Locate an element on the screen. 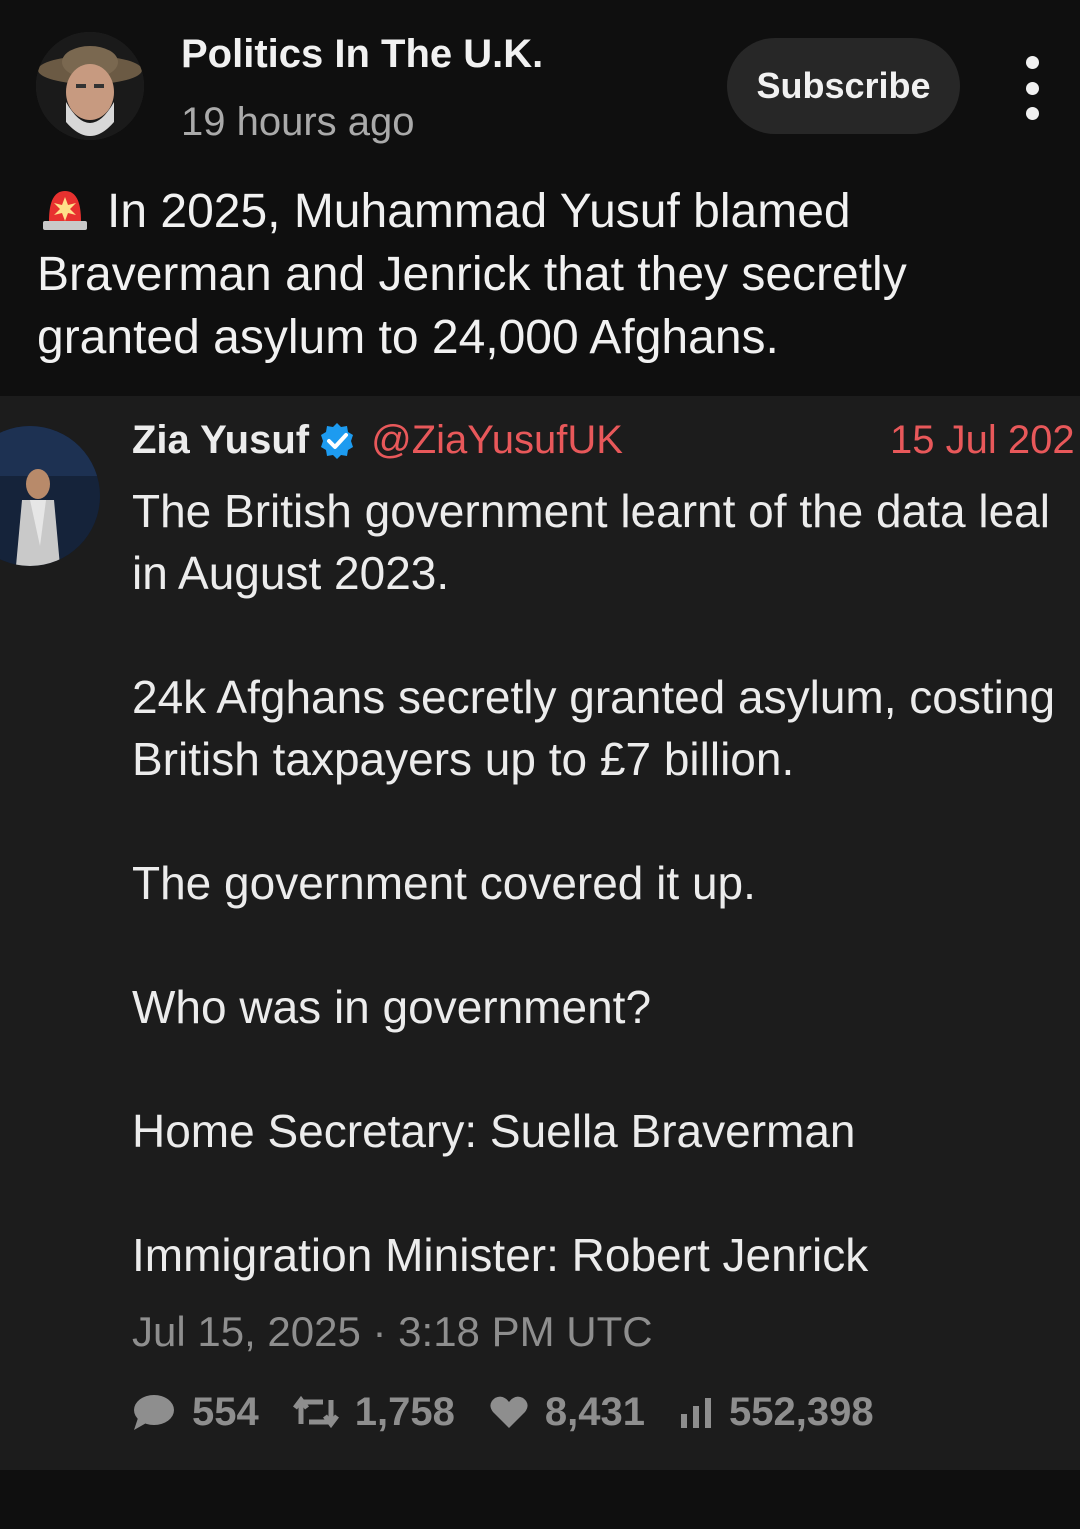 The image size is (1080, 1529). tweet-paragraph: Who was in government? is located at coordinates (392, 1007).